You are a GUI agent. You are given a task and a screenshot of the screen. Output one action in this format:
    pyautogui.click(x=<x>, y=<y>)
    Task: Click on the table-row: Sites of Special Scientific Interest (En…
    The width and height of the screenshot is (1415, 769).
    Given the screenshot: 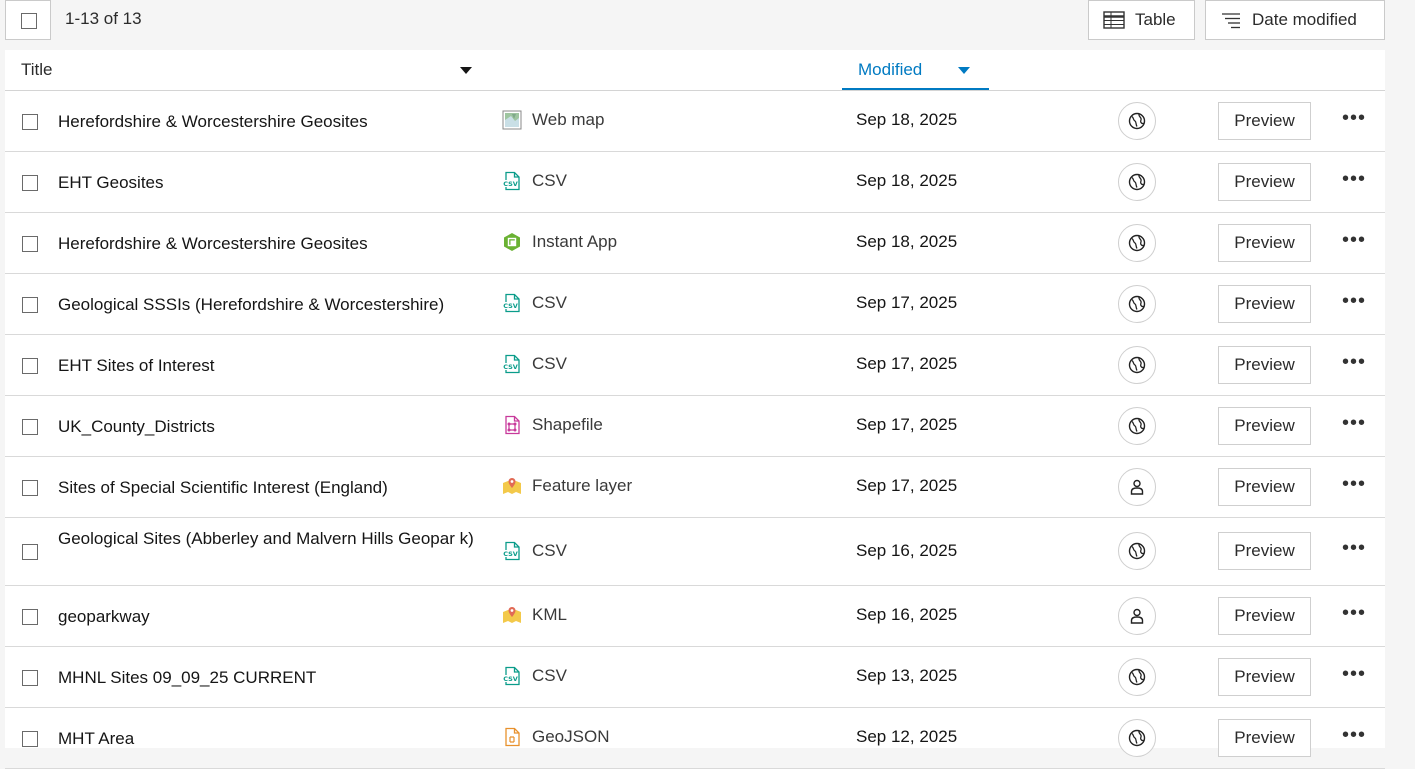 What is the action you would take?
    pyautogui.click(x=695, y=487)
    